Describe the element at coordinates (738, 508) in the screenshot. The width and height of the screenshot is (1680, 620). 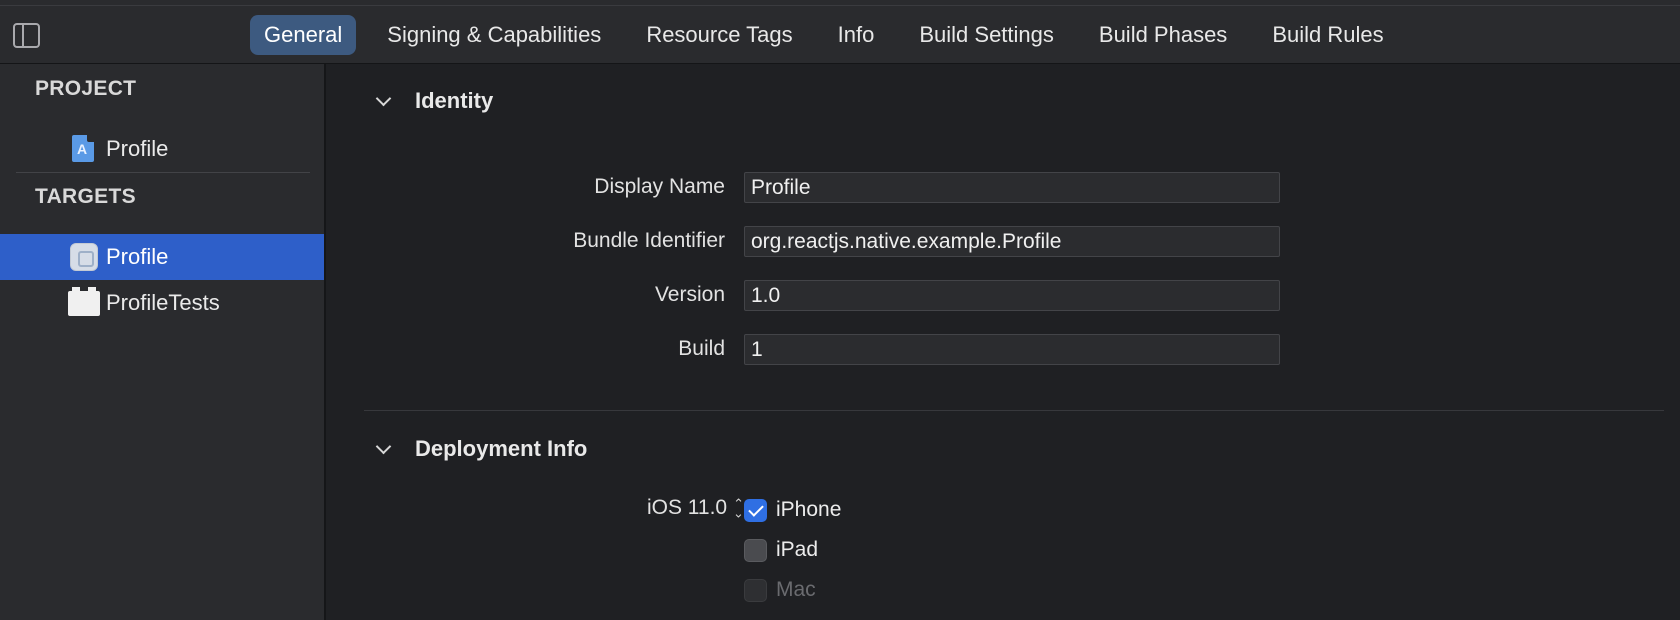
I see `updown-arrows-icon: ⌃ ⌃` at that location.